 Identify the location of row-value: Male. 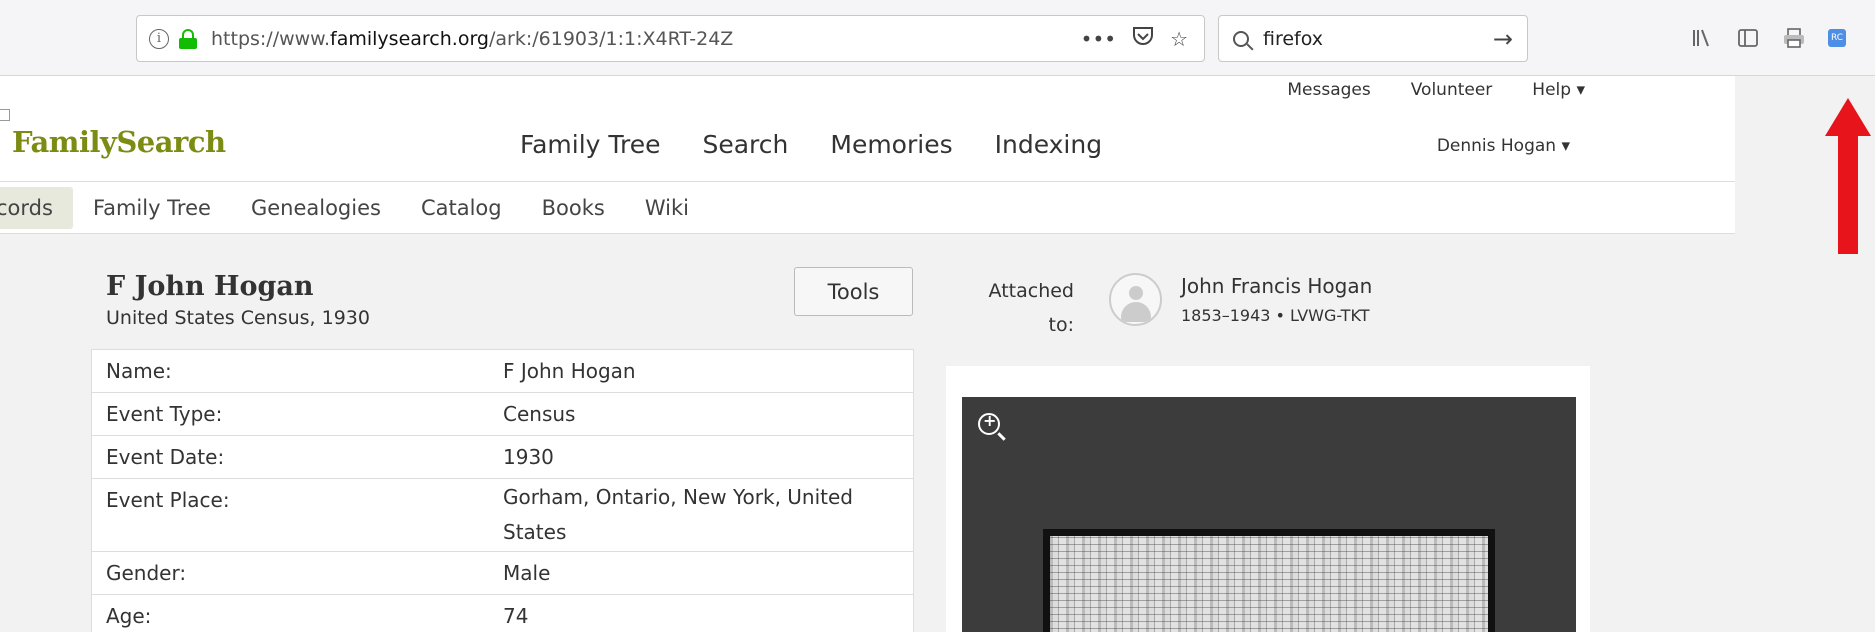
(527, 573).